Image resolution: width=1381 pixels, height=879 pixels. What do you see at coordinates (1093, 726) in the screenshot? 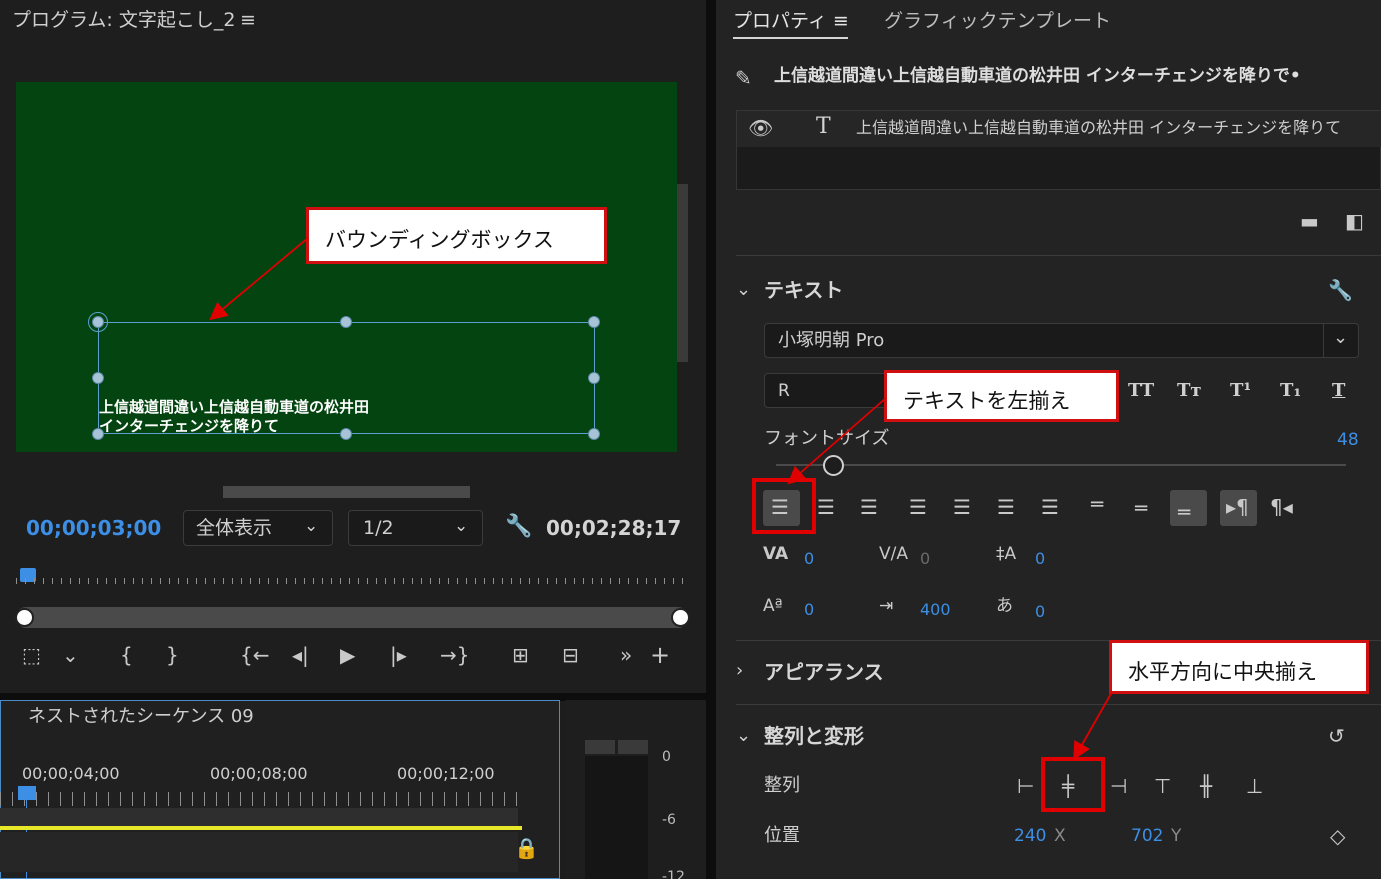
I see `arrow-center-horizontal` at bounding box center [1093, 726].